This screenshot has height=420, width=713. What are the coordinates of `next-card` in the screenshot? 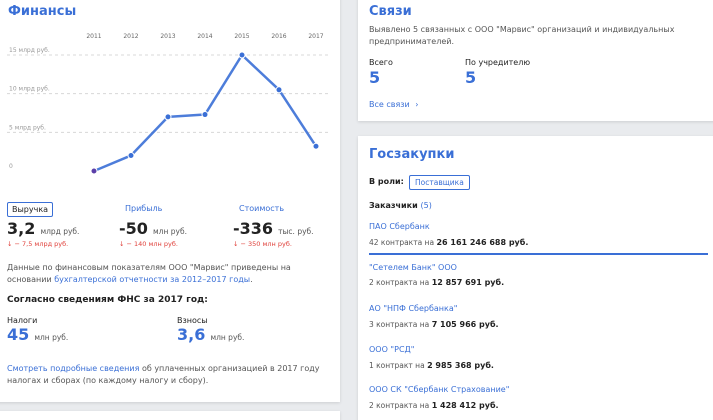 It's located at (170, 415).